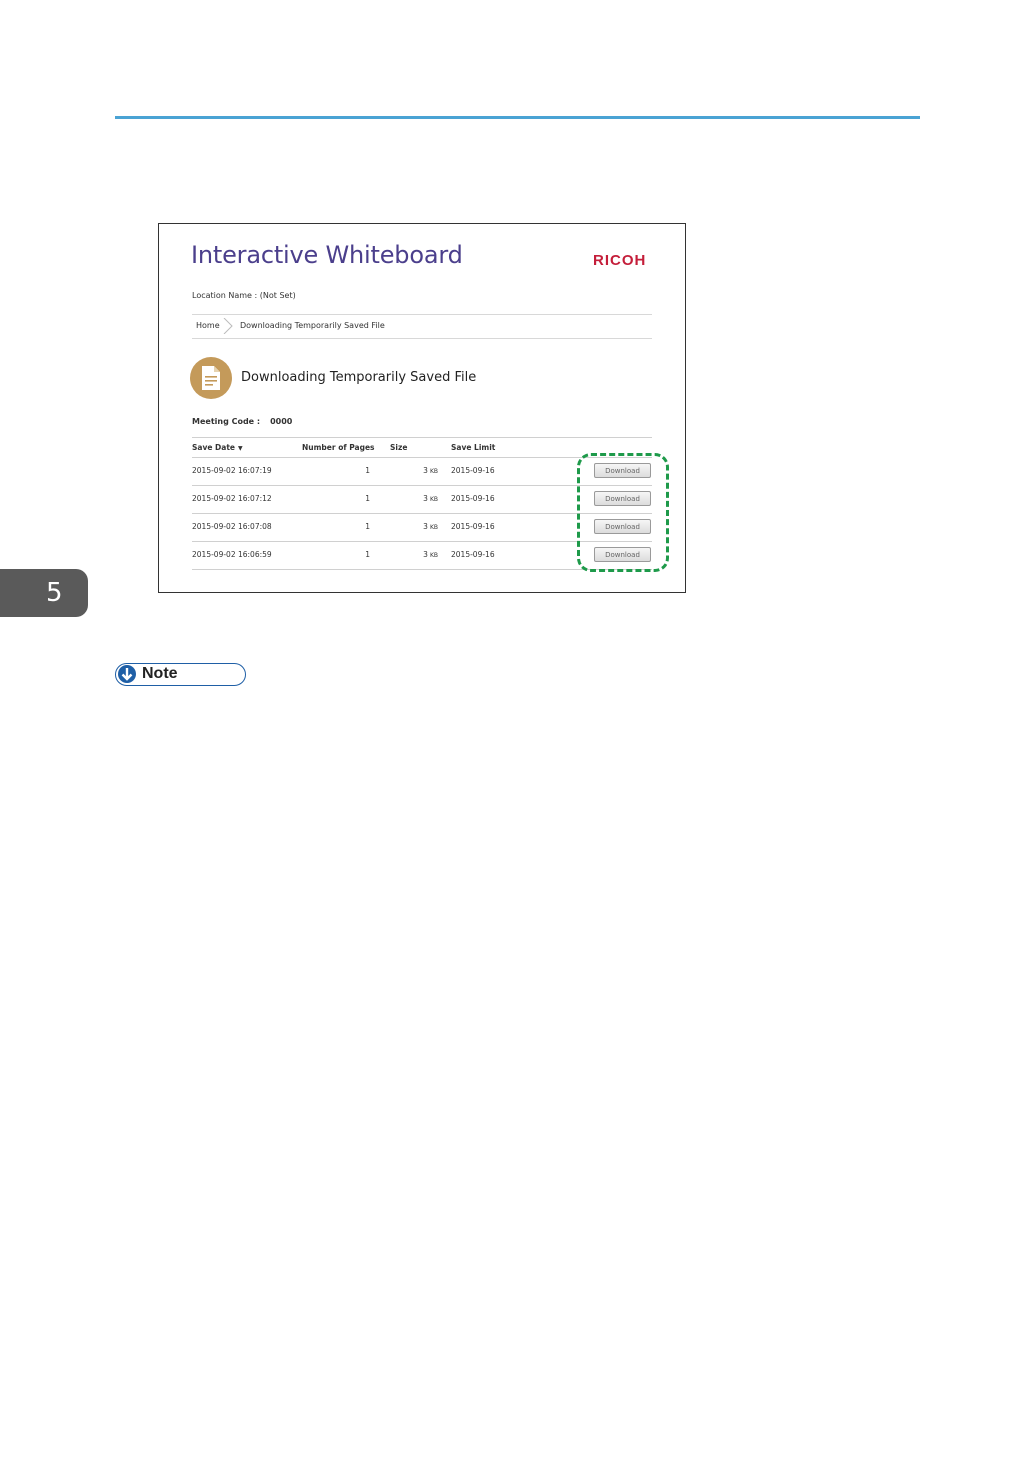  What do you see at coordinates (232, 498) in the screenshot?
I see `cell-save-date: 2015-09-02 16:07:12` at bounding box center [232, 498].